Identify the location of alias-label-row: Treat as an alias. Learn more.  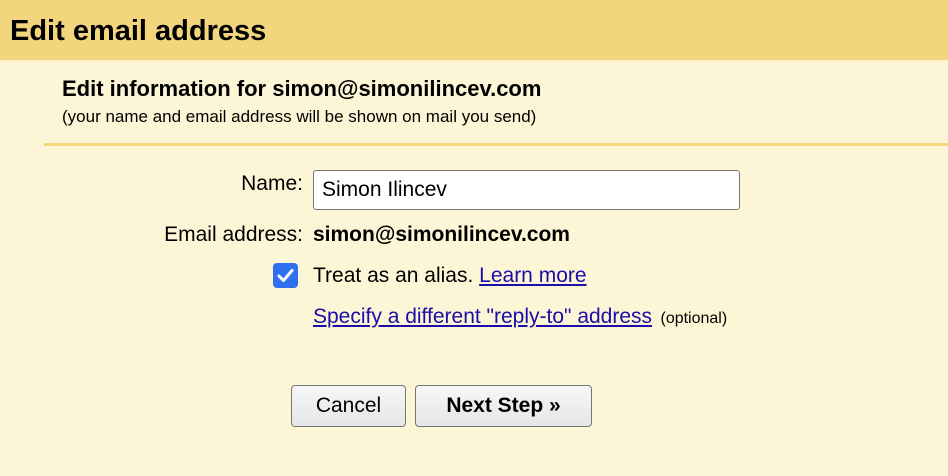
(450, 276).